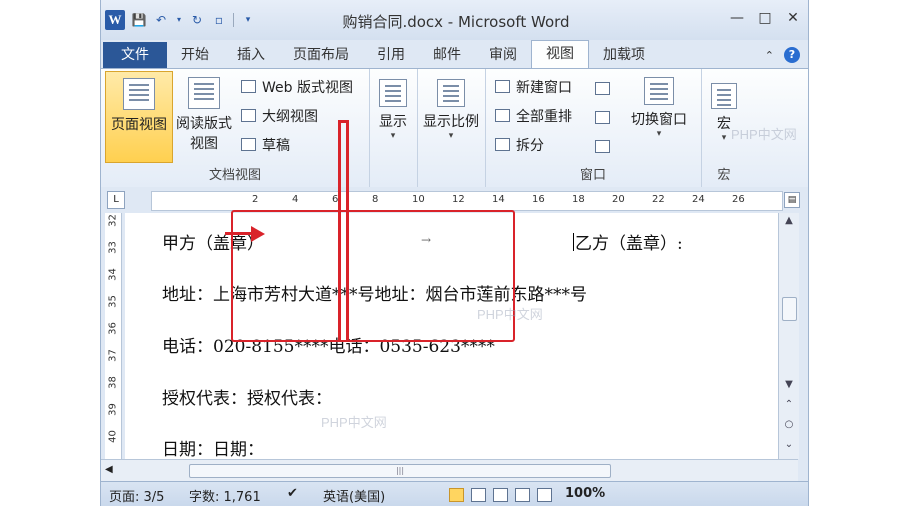  What do you see at coordinates (113, 436) in the screenshot?
I see `vertical-ruler-tick-label: 40` at bounding box center [113, 436].